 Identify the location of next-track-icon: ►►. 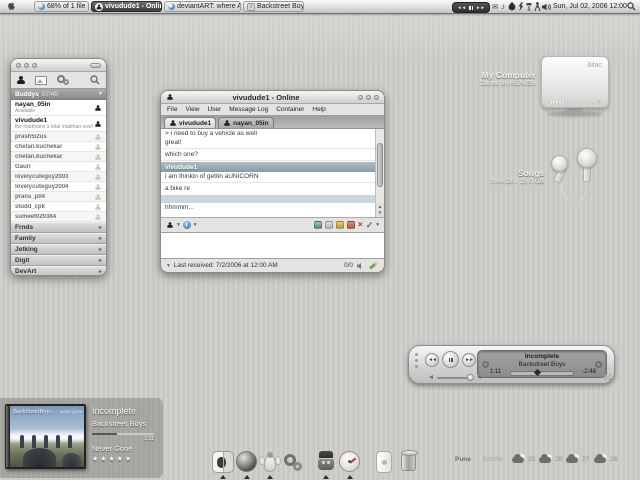
(480, 7).